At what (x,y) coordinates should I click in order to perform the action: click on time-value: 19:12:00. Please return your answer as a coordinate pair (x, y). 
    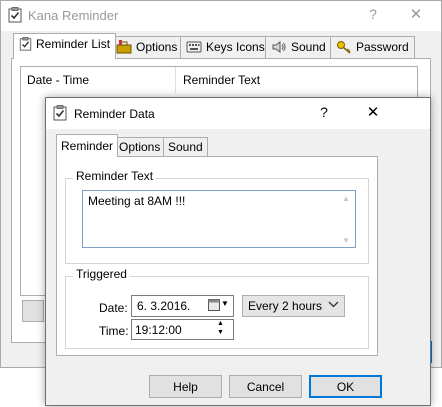
    Looking at the image, I should click on (158, 330).